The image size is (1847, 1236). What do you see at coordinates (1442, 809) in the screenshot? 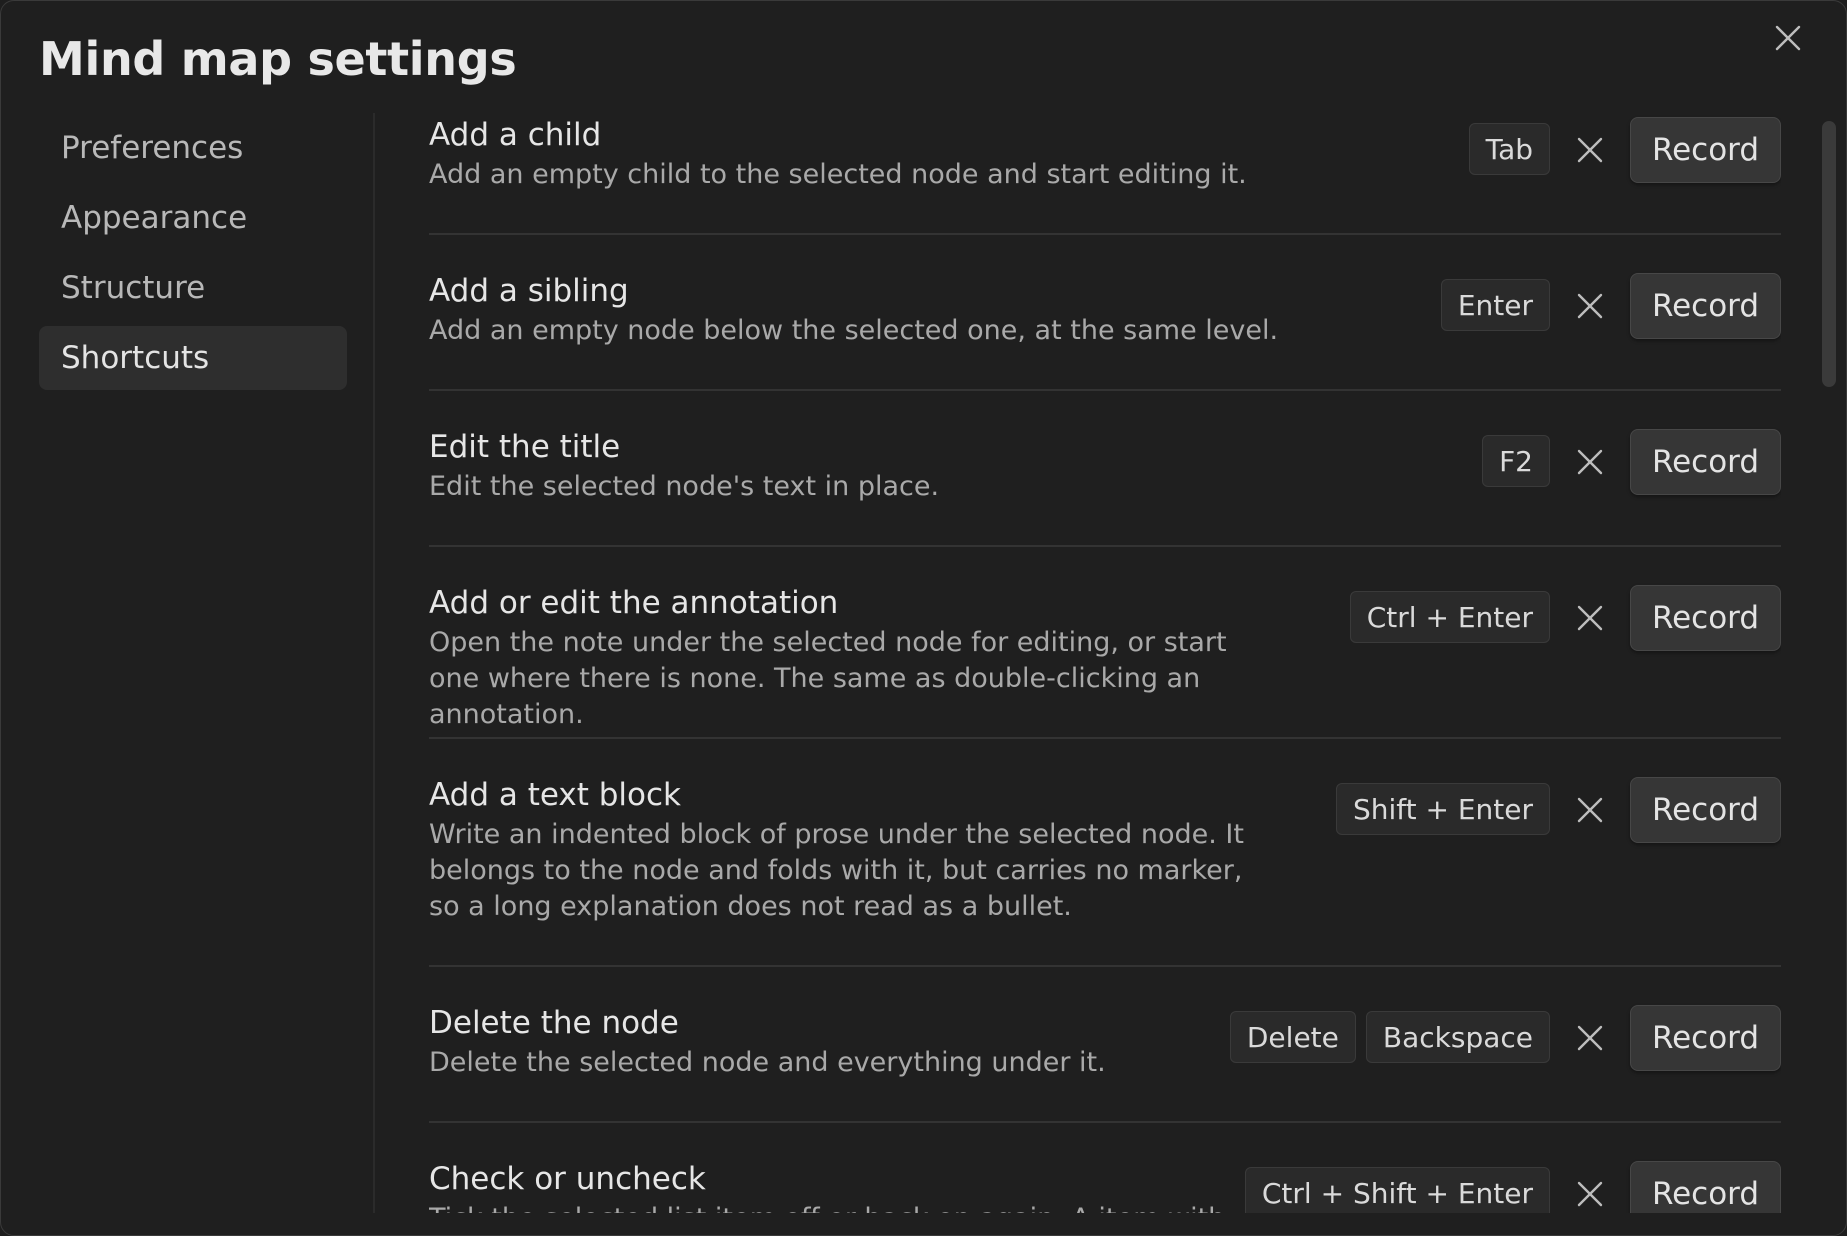
I see `hotkey-badge: Shift + Enter` at bounding box center [1442, 809].